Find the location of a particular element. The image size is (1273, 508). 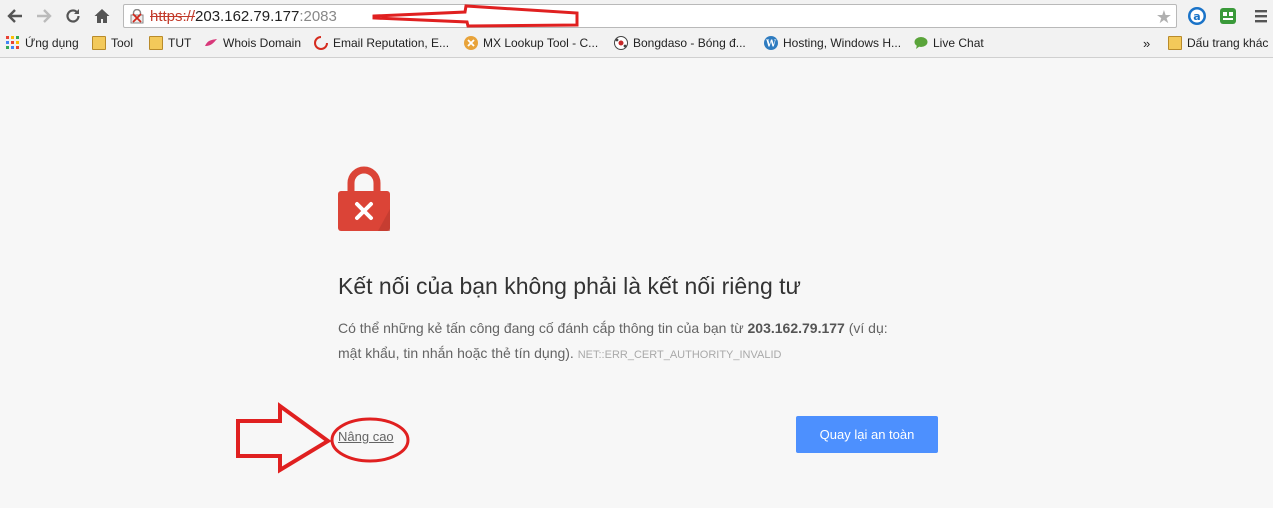

bongdaso-icon is located at coordinates (621, 43).